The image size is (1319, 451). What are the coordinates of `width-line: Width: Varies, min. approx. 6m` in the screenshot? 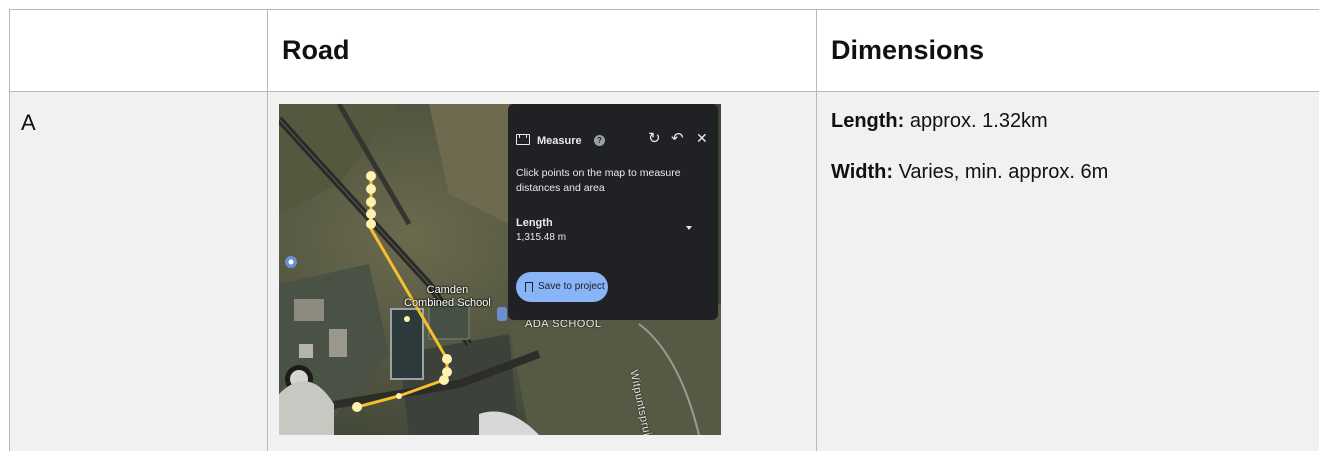 It's located at (969, 172).